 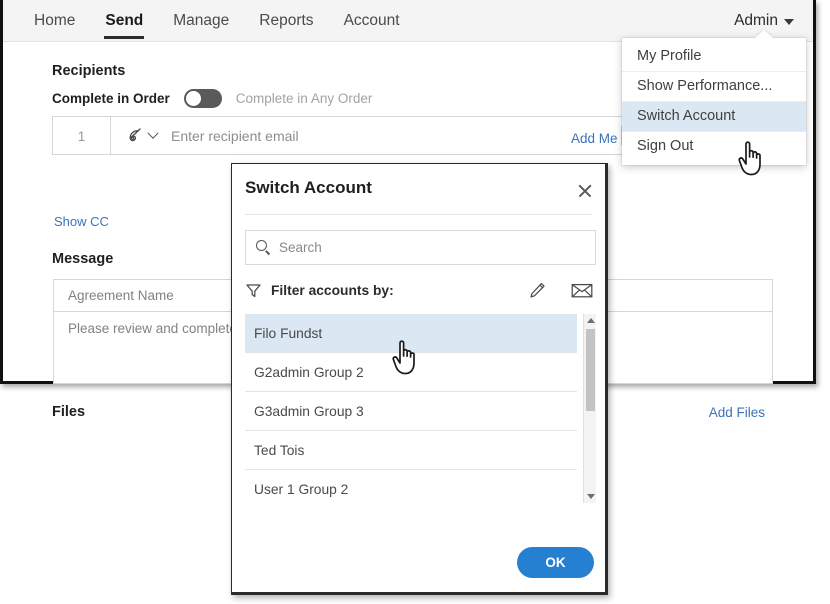 I want to click on add-me-link: Add Me, so click(x=594, y=138).